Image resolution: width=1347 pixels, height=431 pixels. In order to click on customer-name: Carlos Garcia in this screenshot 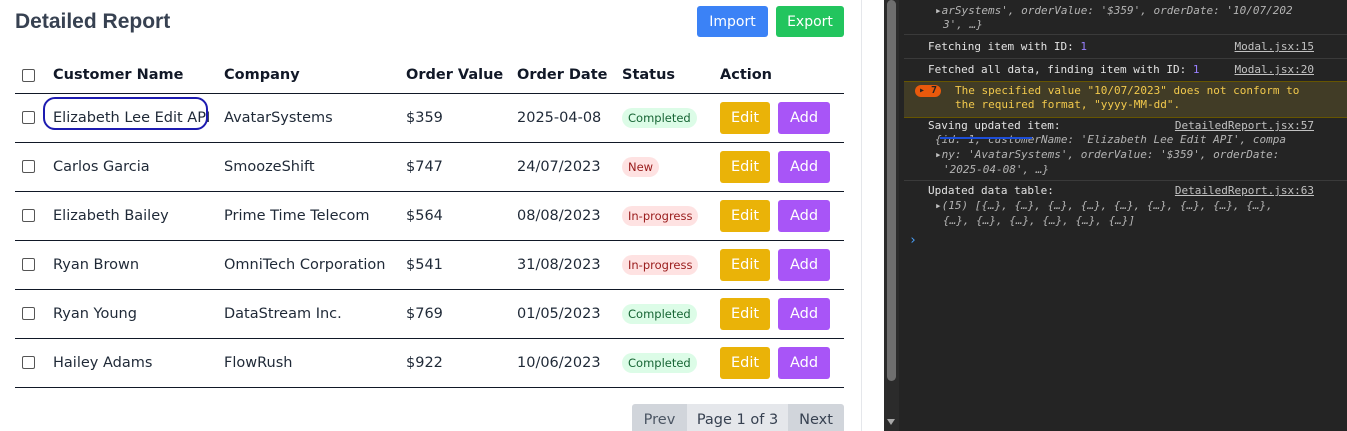, I will do `click(138, 167)`.